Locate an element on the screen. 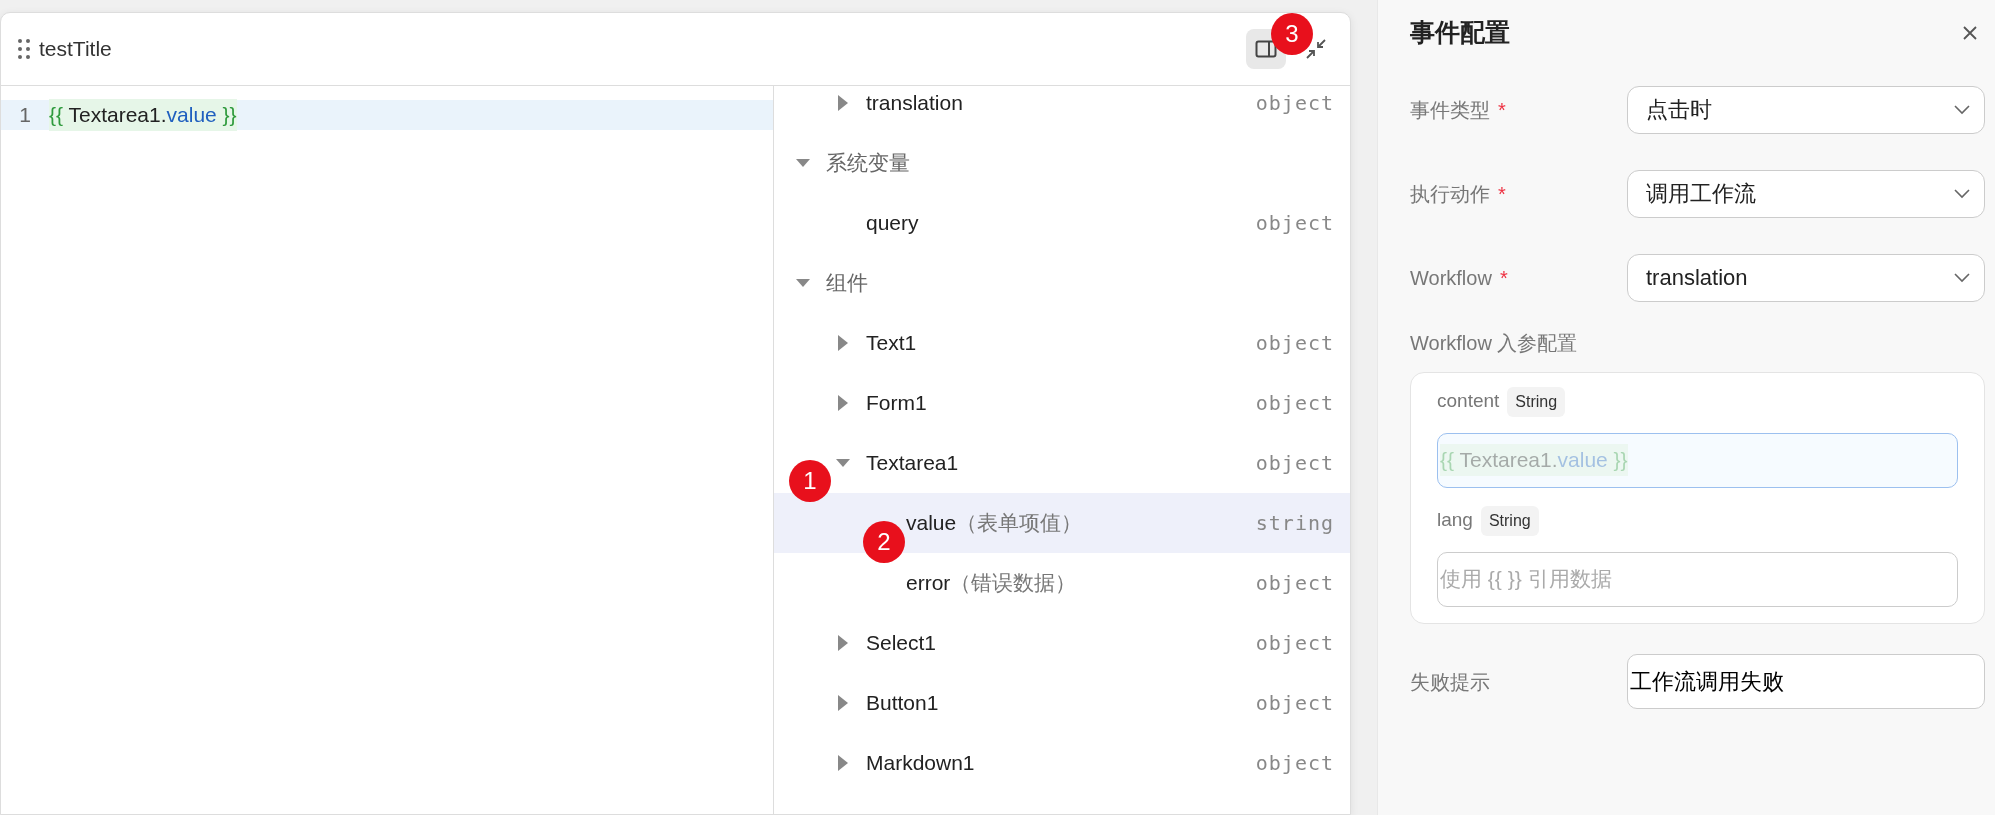 This screenshot has width=1995, height=815. tree-row: translation object is located at coordinates (1093, 109).